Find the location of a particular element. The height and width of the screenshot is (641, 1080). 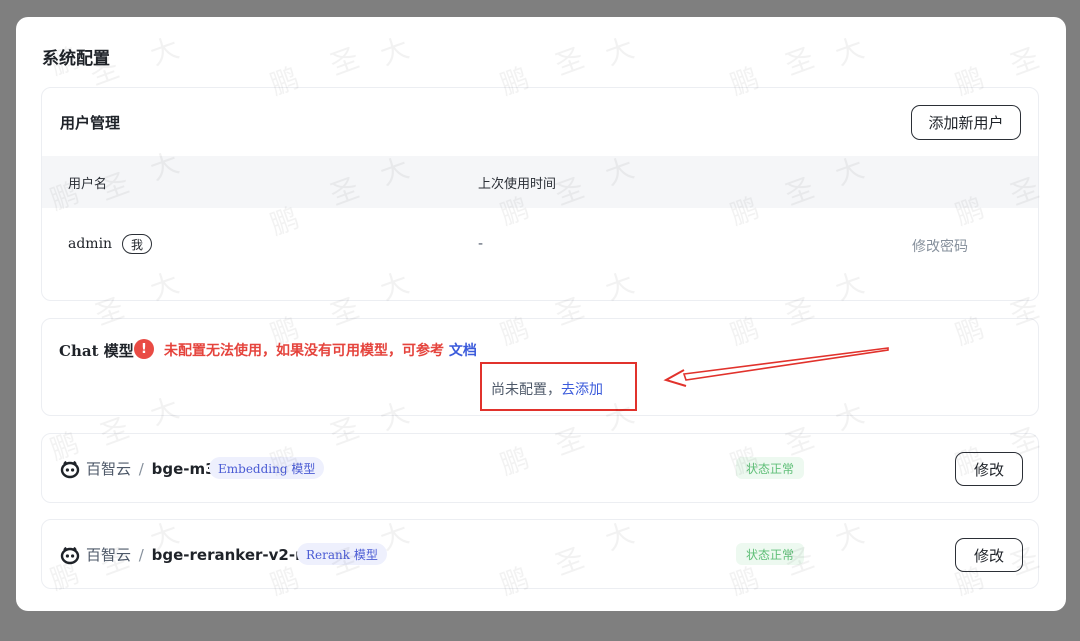

warning-icon: ! is located at coordinates (144, 349).